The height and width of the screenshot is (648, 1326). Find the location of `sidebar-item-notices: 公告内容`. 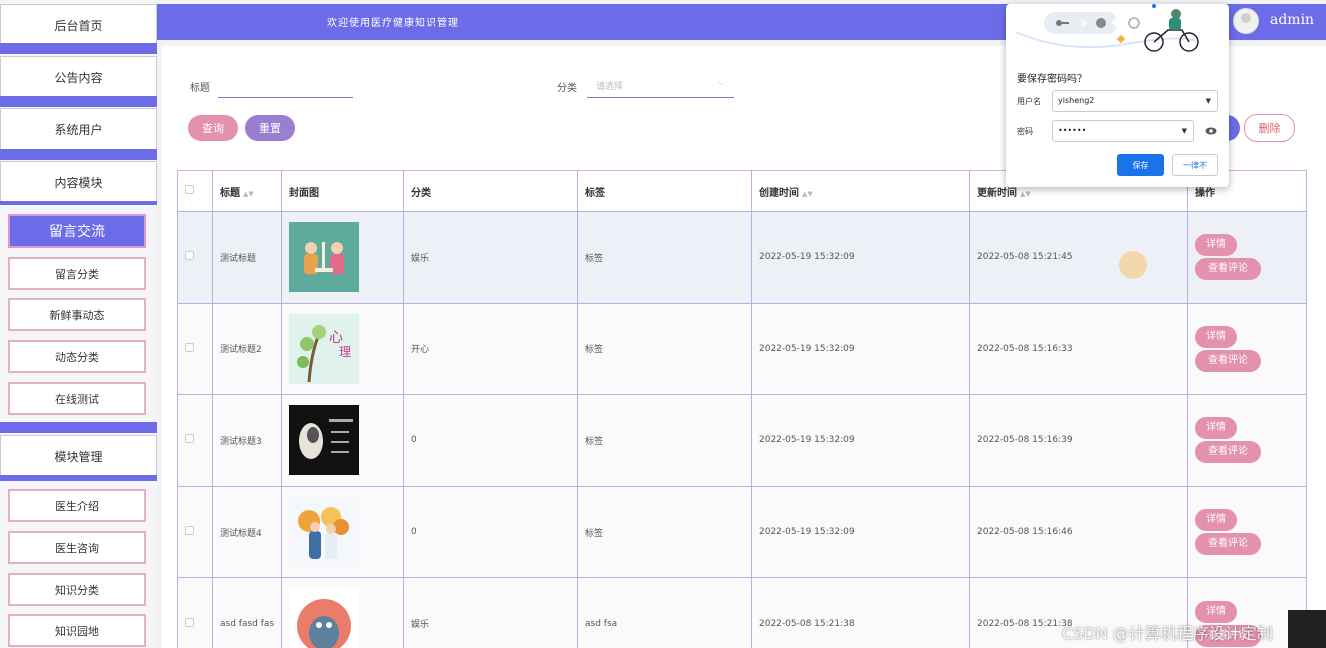

sidebar-item-notices: 公告内容 is located at coordinates (78, 77).